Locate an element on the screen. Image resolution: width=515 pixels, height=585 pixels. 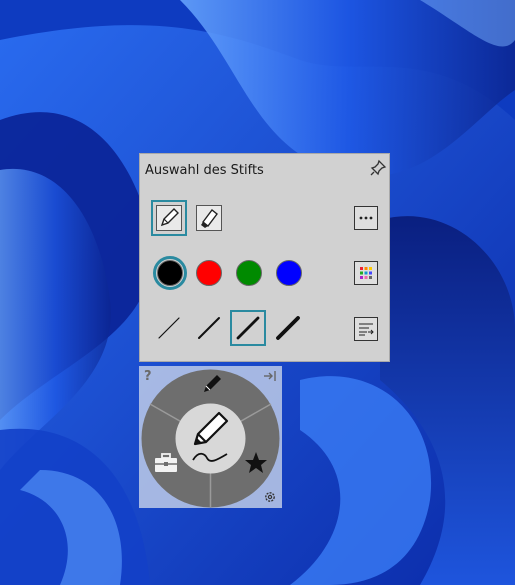
medium-line-icon is located at coordinates (209, 328).